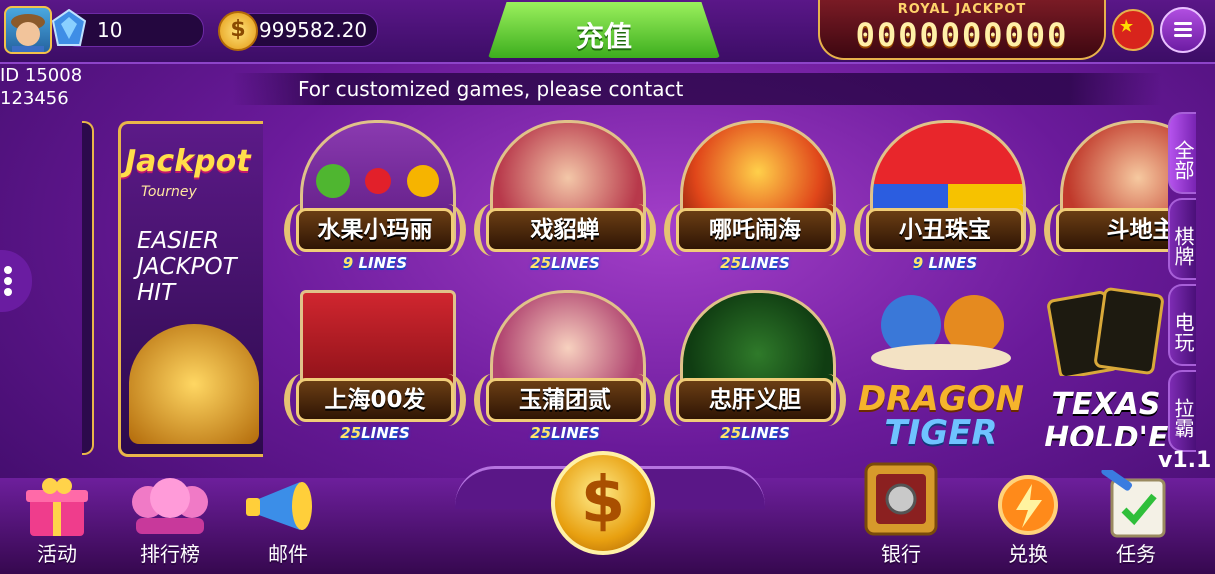 The width and height of the screenshot is (1215, 574). Describe the element at coordinates (375, 195) in the screenshot. I see `game-tile: 水果小玛丽 9 LINES` at that location.